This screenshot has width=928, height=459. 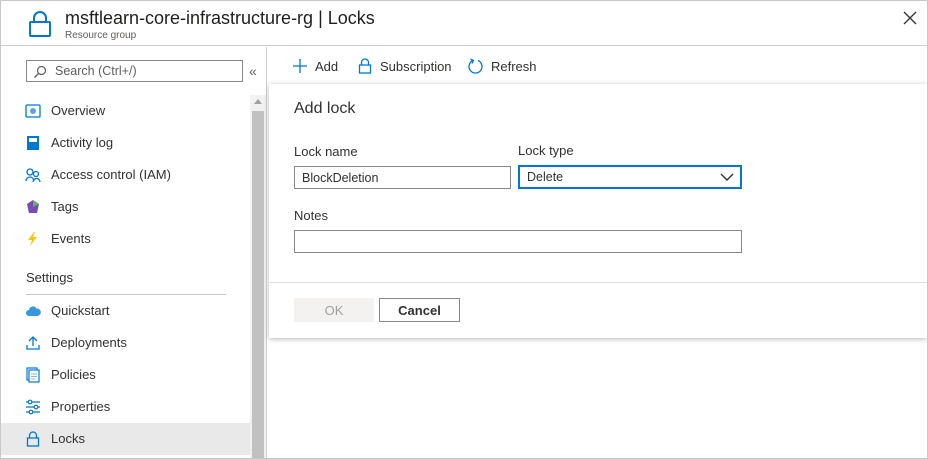 I want to click on sidebar-item-activity-log: Activity log, so click(x=125, y=143).